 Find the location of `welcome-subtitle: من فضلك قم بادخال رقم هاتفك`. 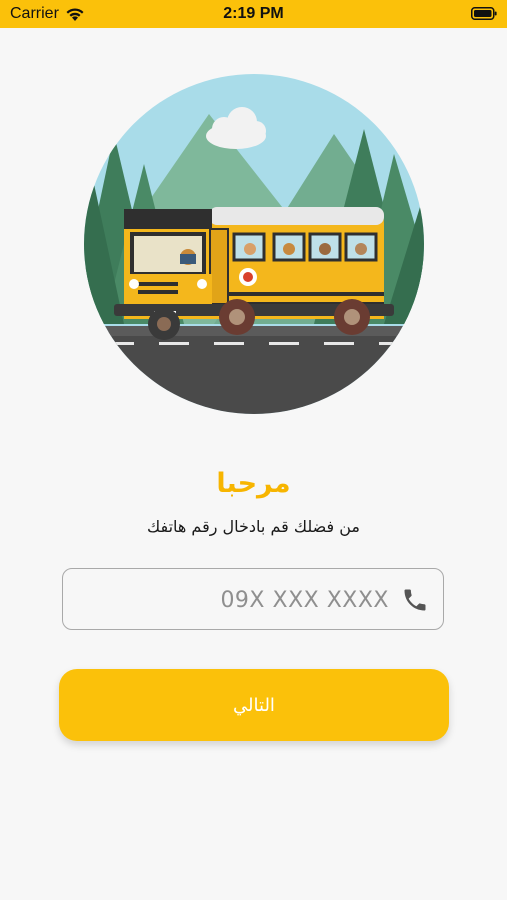

welcome-subtitle: من فضلك قم بادخال رقم هاتفك is located at coordinates (253, 526).